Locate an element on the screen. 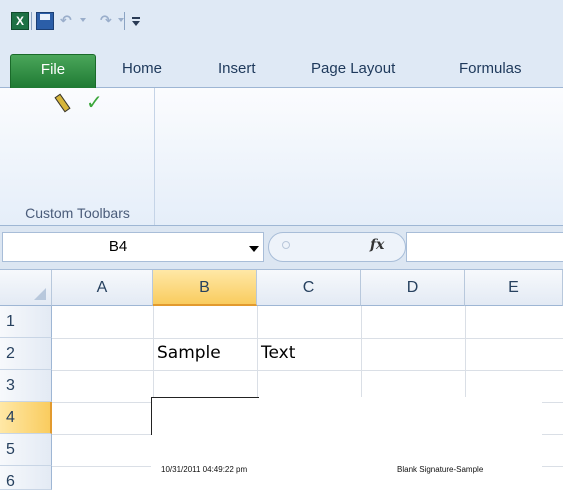  save-icon is located at coordinates (45, 21).